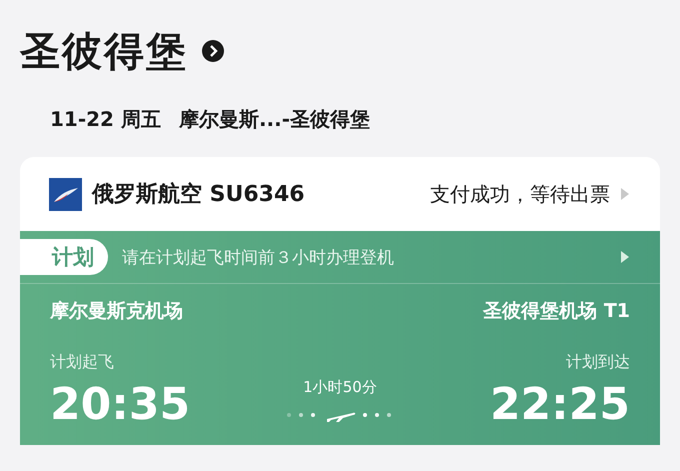 The height and width of the screenshot is (471, 680). I want to click on trip-date: 11-22 周五, so click(105, 119).